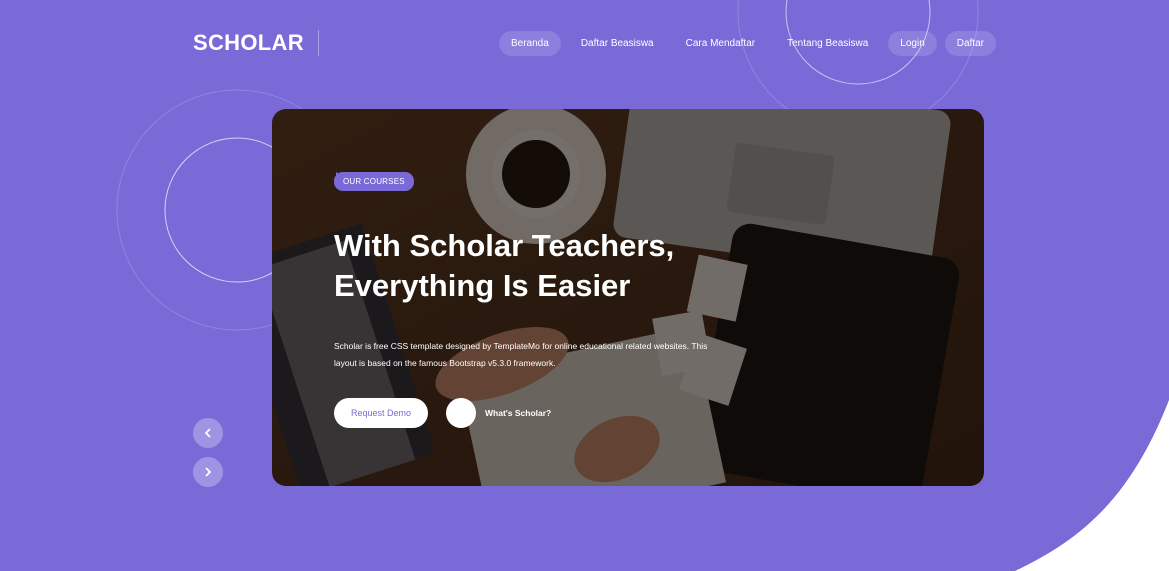  I want to click on whats-scholar-link: What's Scholar?, so click(444, 300).